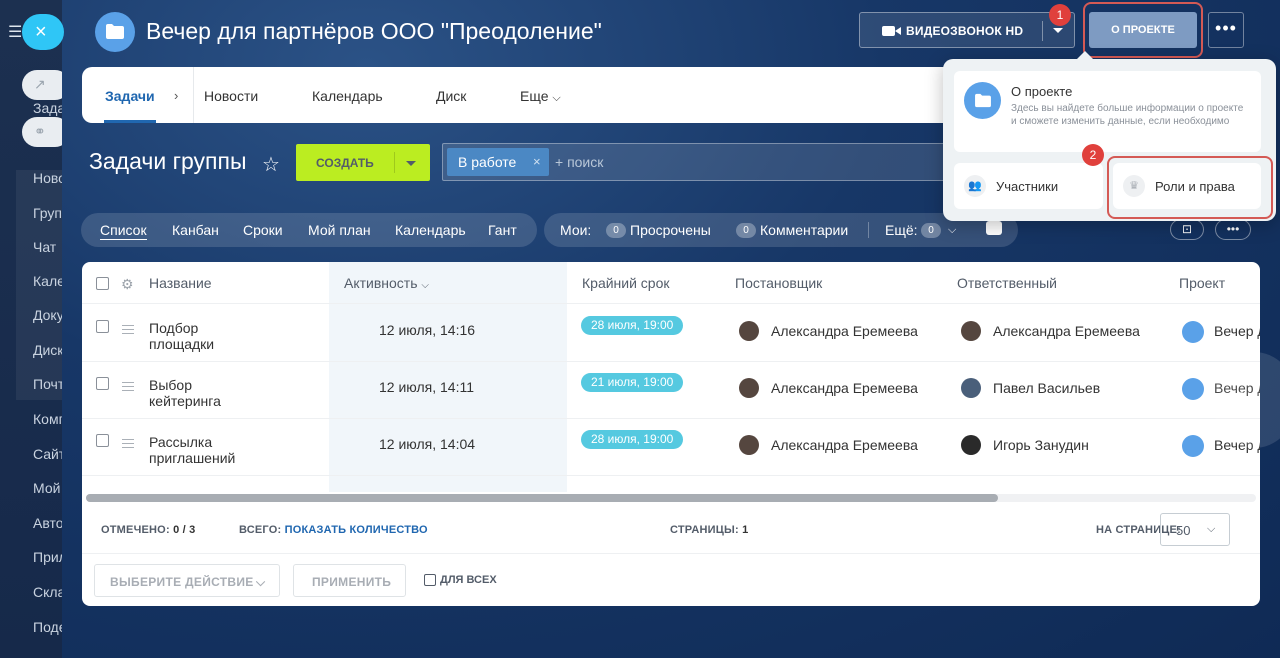 The width and height of the screenshot is (1280, 658). Describe the element at coordinates (804, 230) in the screenshot. I see `counter-comments: Комментарии` at that location.